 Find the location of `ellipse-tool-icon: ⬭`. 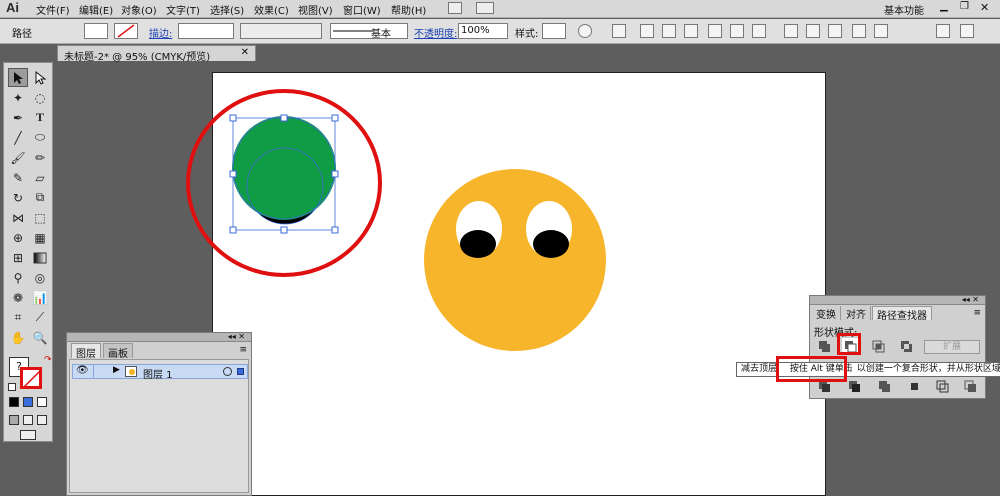

ellipse-tool-icon: ⬭ is located at coordinates (40, 137).